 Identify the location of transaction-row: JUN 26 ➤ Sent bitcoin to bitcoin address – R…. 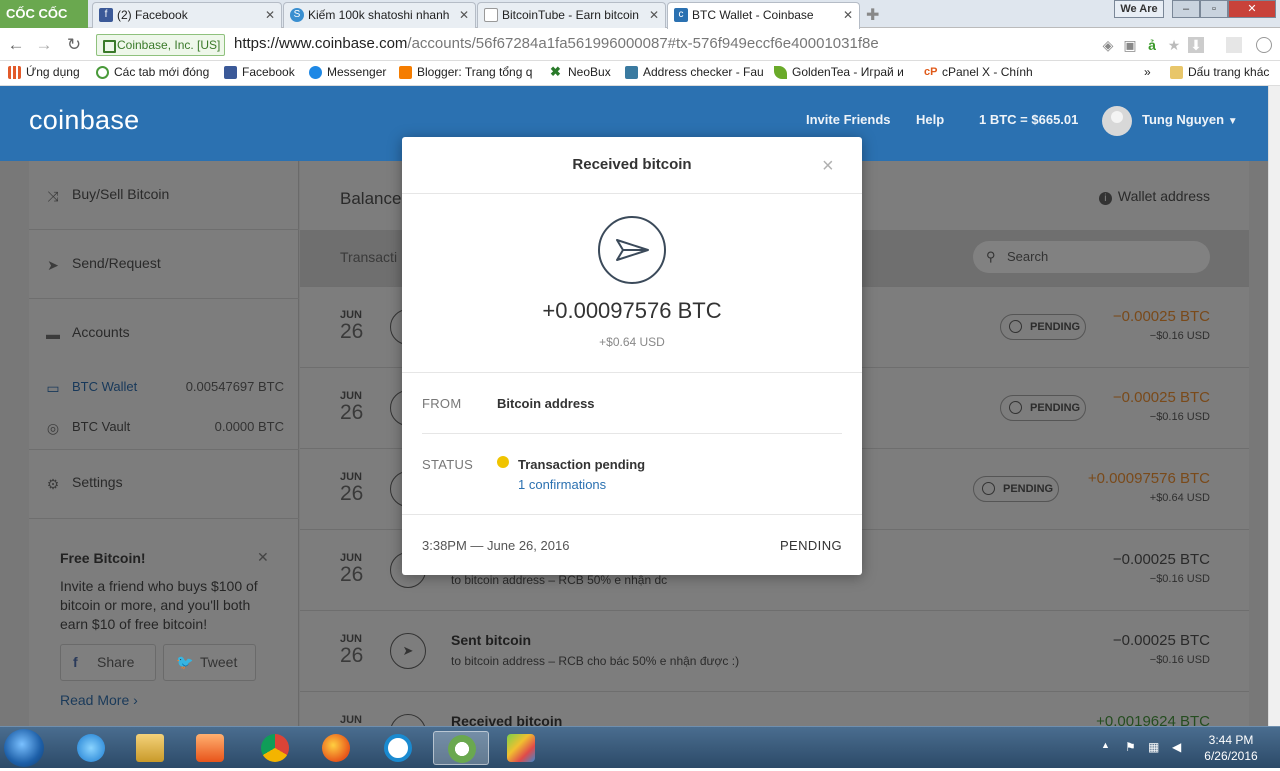
(774, 650).